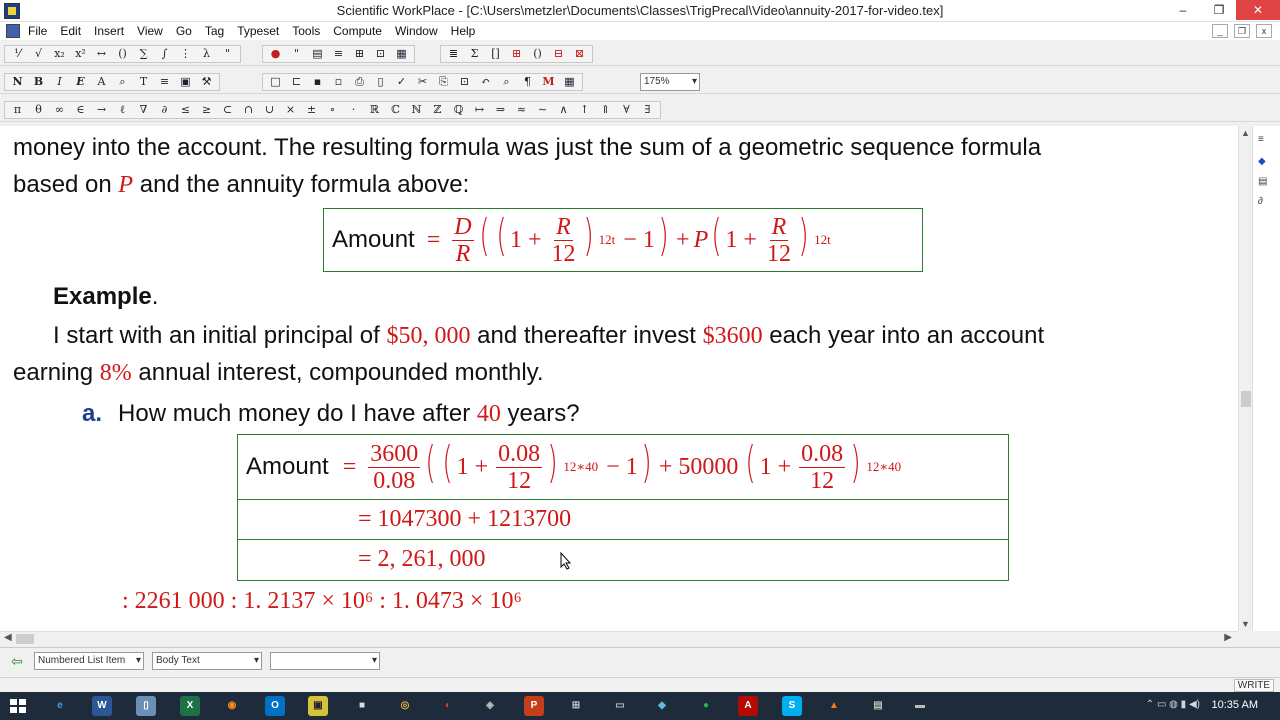  Describe the element at coordinates (490, 706) in the screenshot. I see `app-icon-11: ◈` at that location.